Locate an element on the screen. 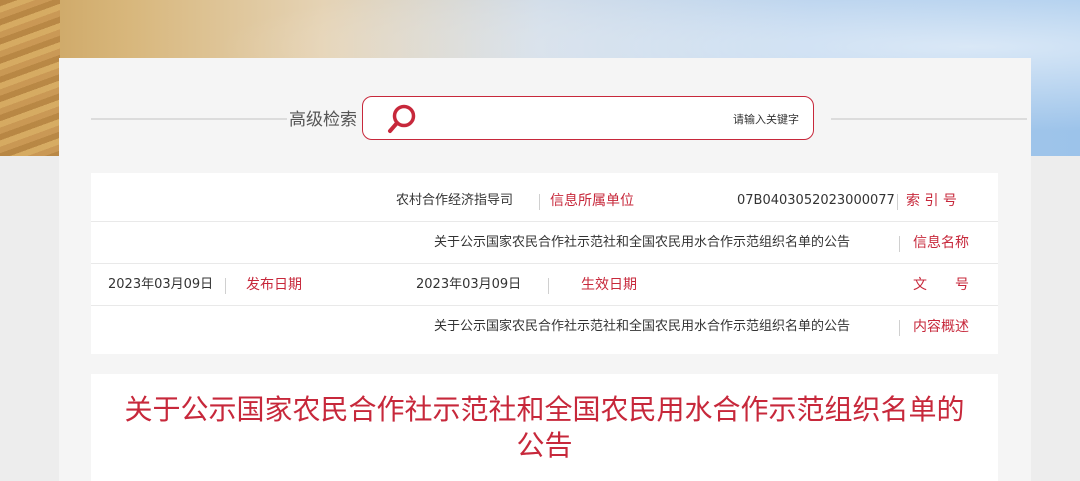 This screenshot has width=1080, height=481. name-label: 信息名称 is located at coordinates (941, 243).